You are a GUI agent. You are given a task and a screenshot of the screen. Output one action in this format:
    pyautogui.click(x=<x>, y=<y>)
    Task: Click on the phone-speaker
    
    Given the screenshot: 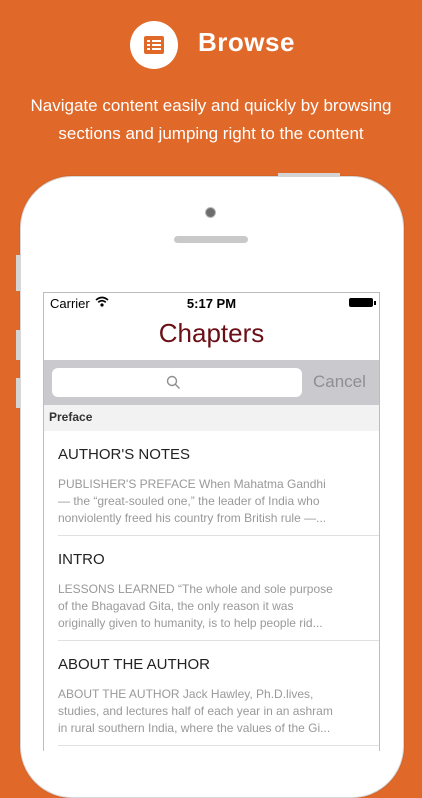 What is the action you would take?
    pyautogui.click(x=211, y=239)
    